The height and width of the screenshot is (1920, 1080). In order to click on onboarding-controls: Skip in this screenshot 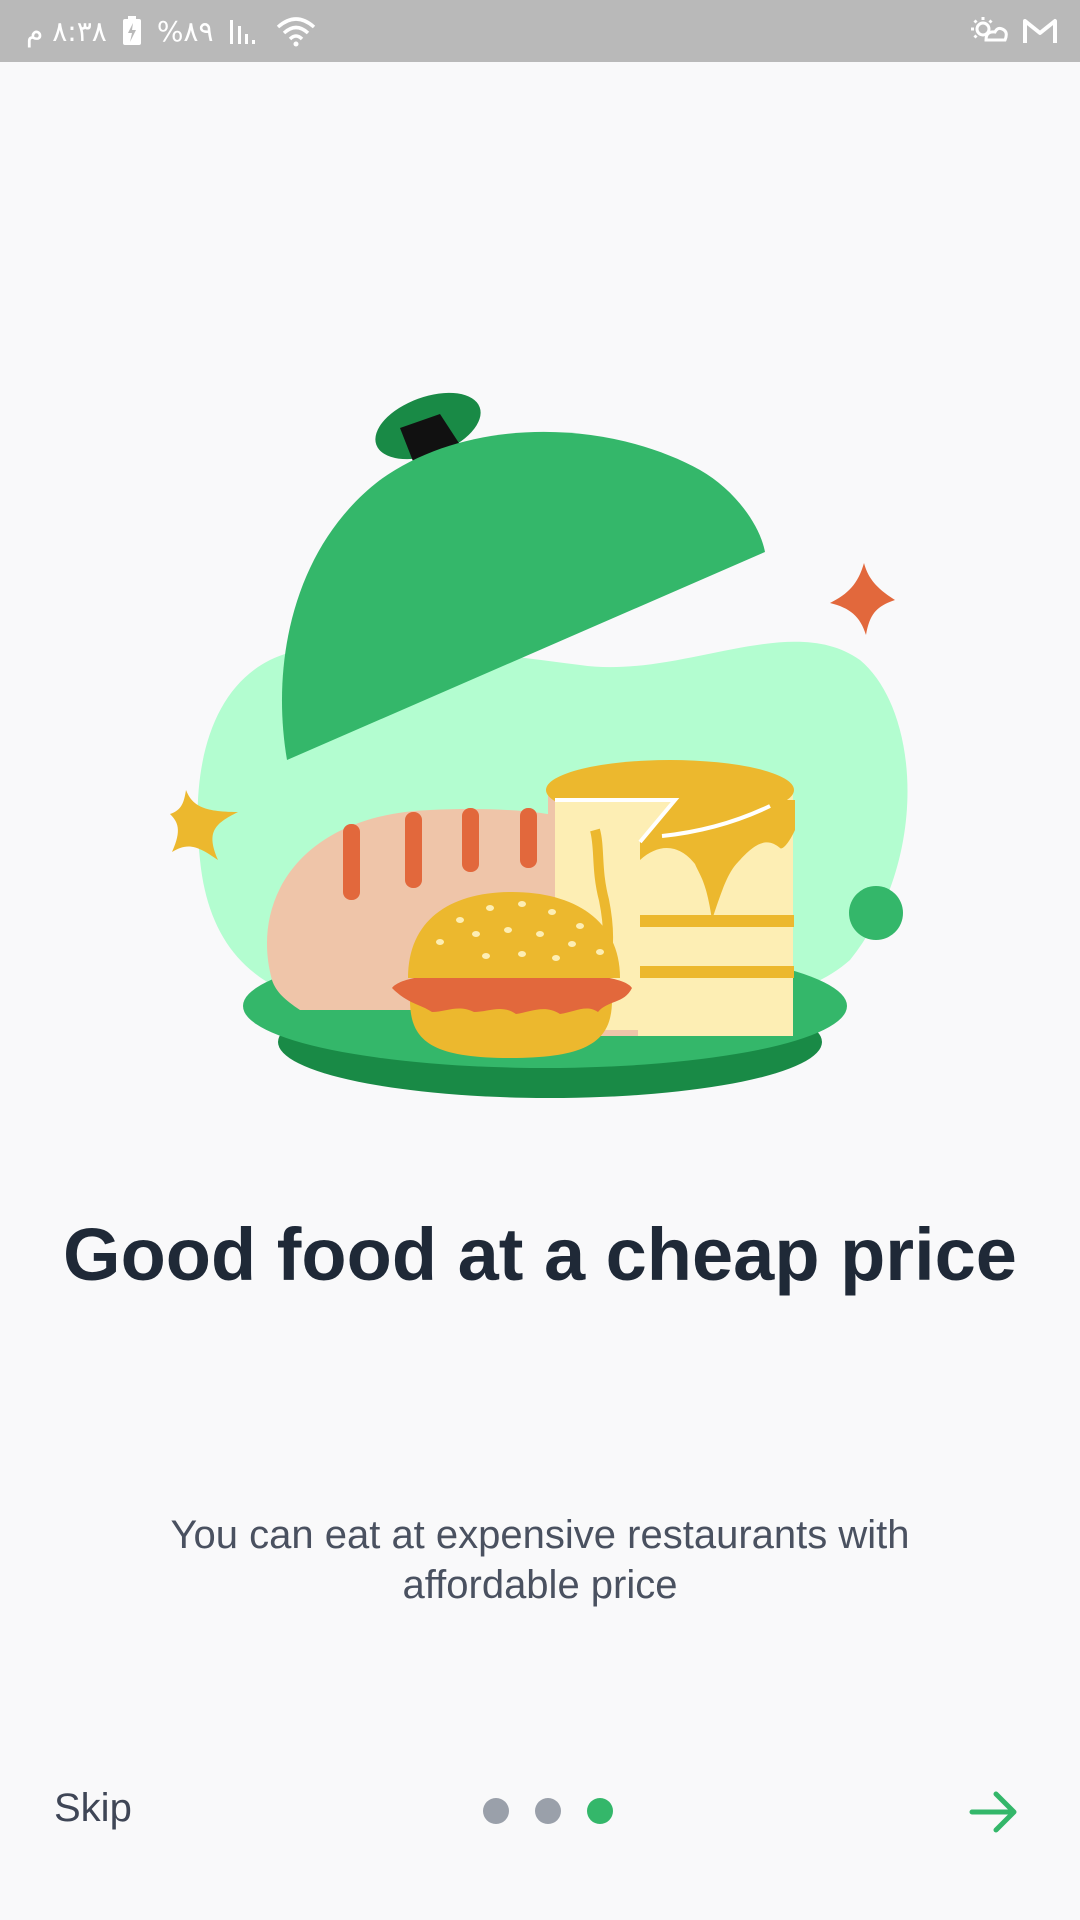, I will do `click(540, 1810)`.